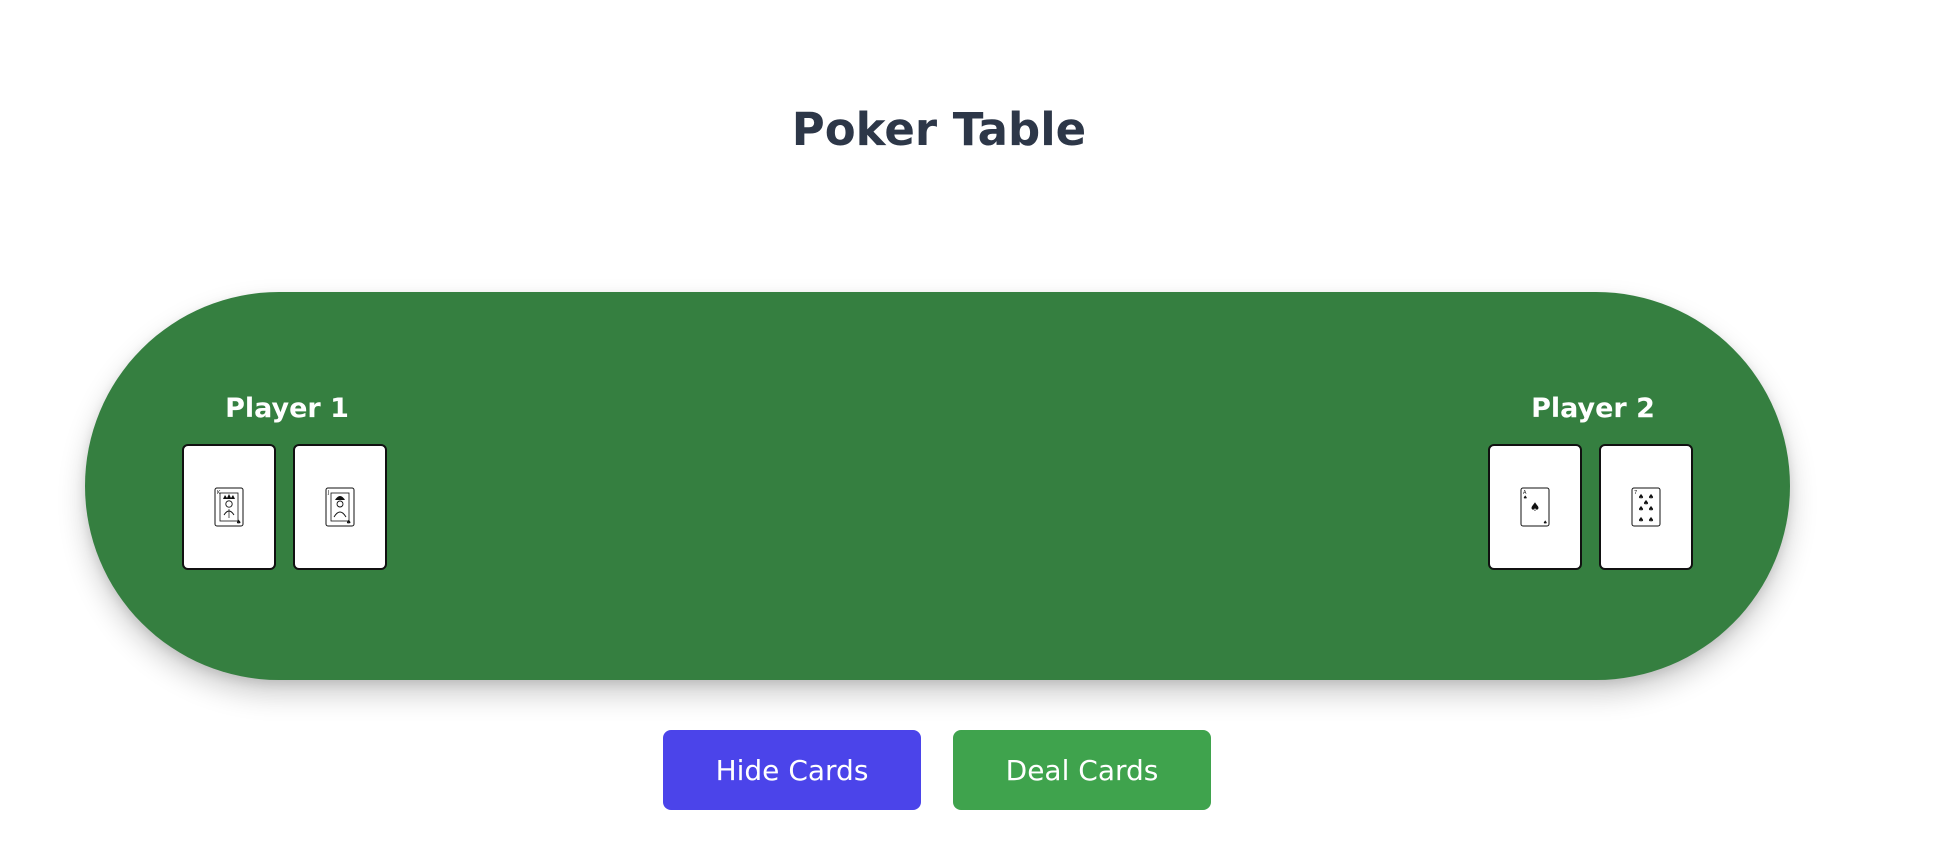  I want to click on player-name: Player 2, so click(1593, 408).